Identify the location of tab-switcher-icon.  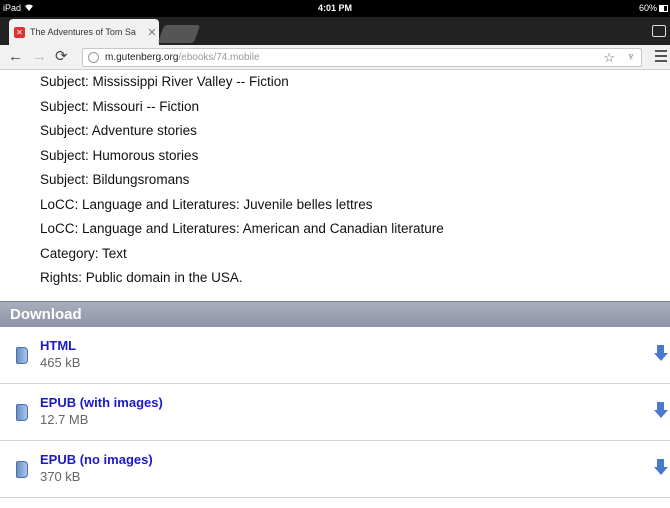
(659, 31).